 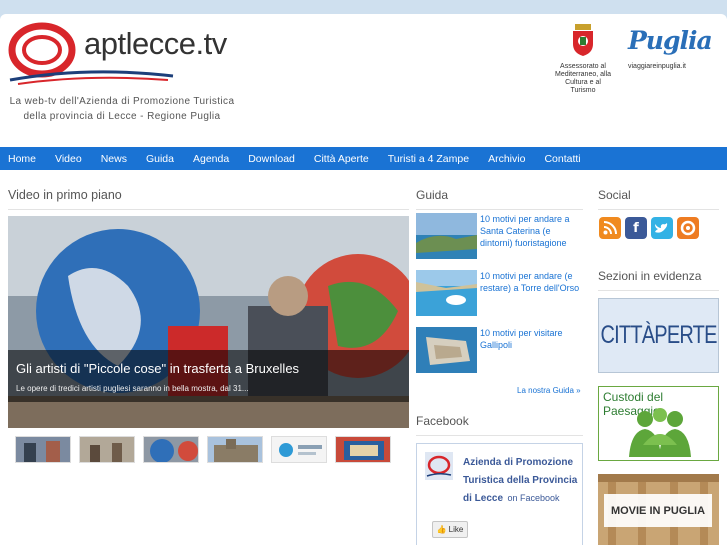 What do you see at coordinates (506, 159) in the screenshot?
I see `nav-archivio: Archivio` at bounding box center [506, 159].